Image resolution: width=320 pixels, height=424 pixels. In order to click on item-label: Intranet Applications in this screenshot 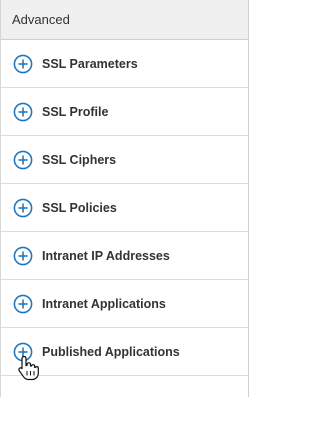, I will do `click(104, 303)`.